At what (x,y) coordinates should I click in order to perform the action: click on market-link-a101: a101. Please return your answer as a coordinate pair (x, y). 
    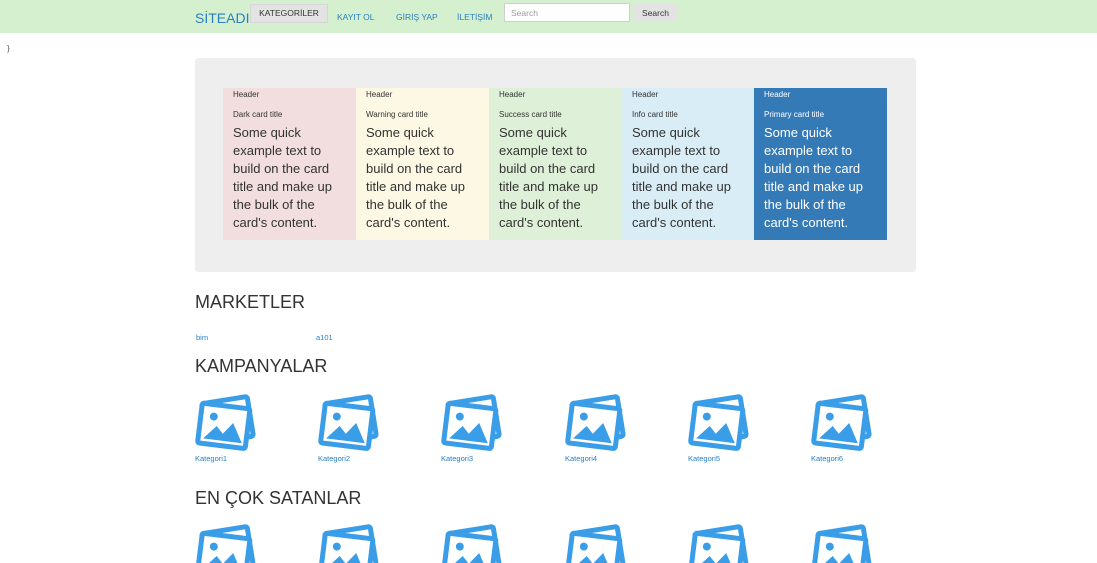
    Looking at the image, I should click on (324, 337).